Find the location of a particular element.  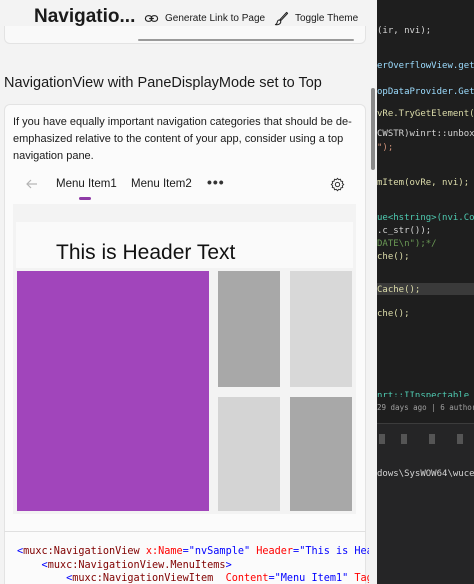

editor-line: .c_str()); is located at coordinates (404, 231).